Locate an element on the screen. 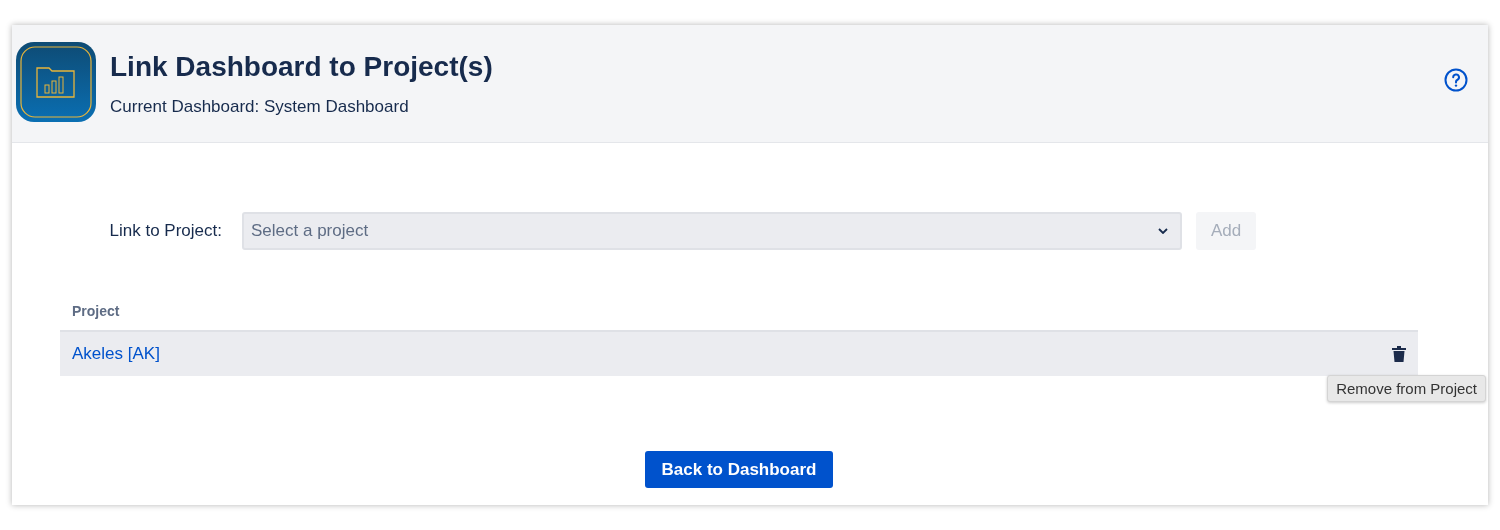  trash-icon is located at coordinates (1399, 354).